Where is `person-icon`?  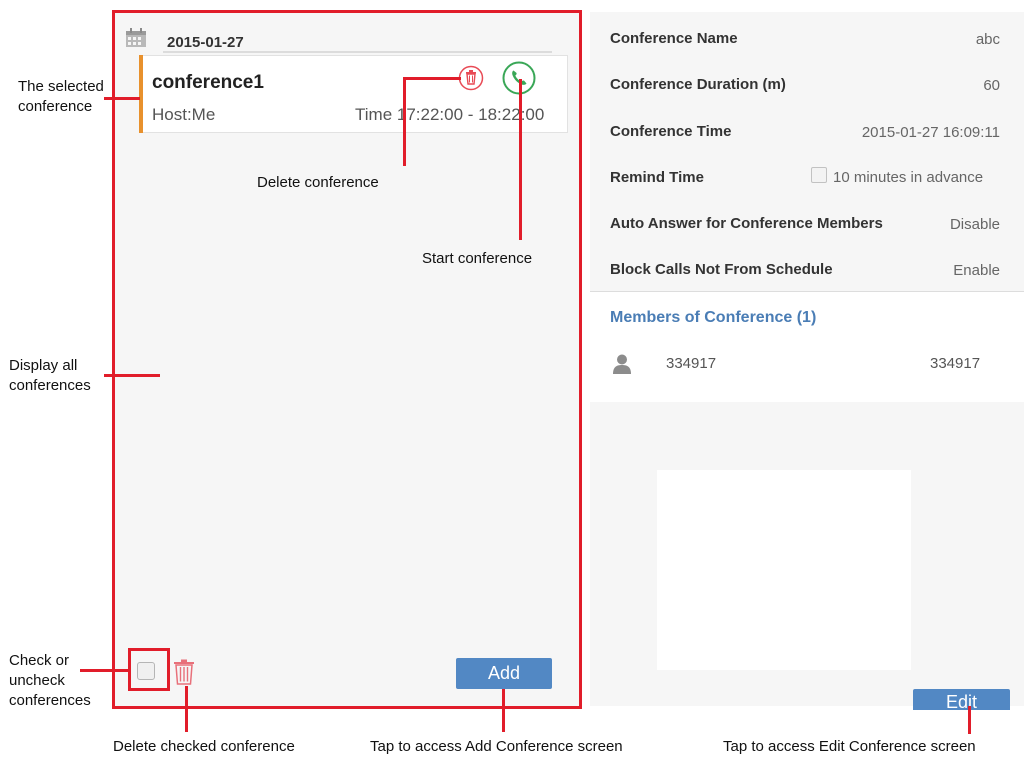
person-icon is located at coordinates (622, 364).